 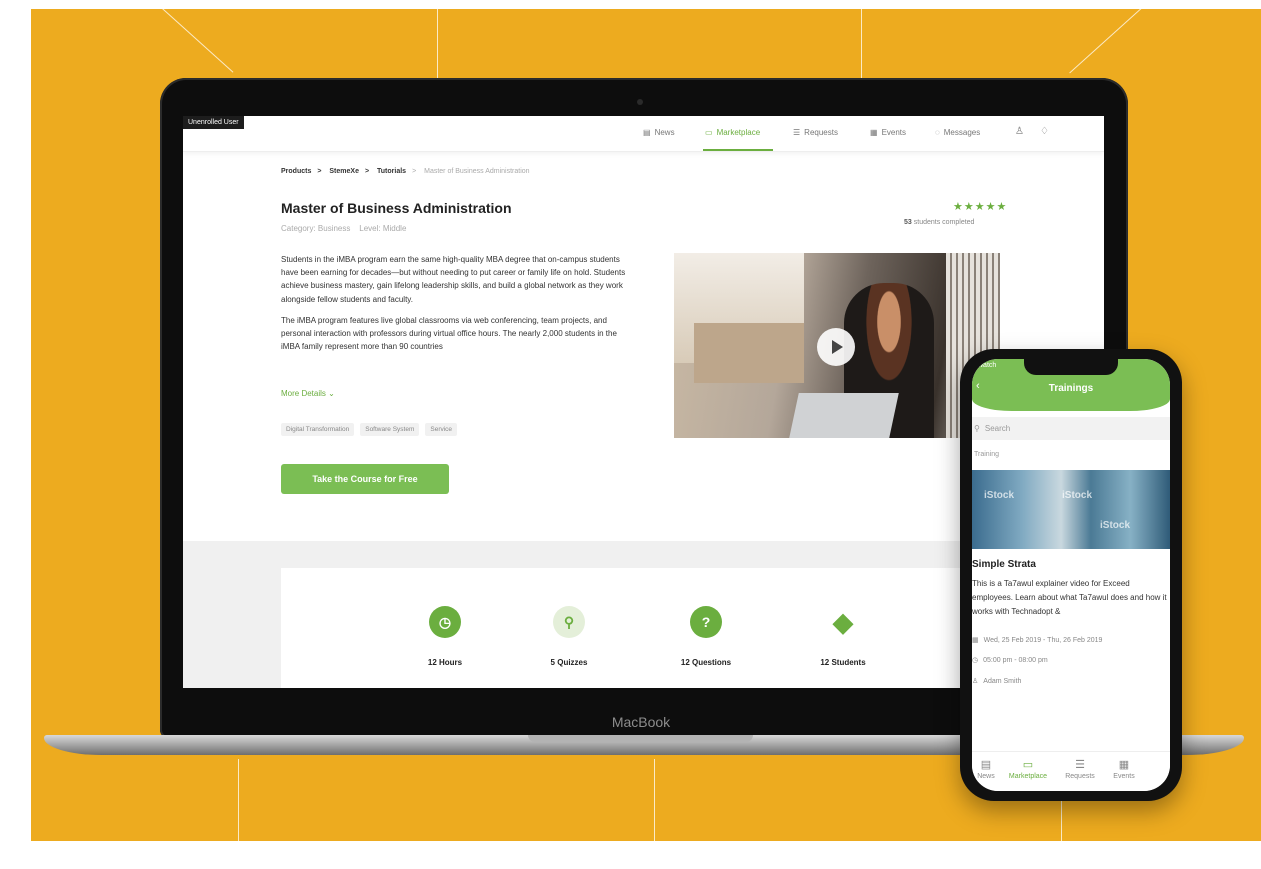 What do you see at coordinates (987, 365) in the screenshot?
I see `status-carrier: watch` at bounding box center [987, 365].